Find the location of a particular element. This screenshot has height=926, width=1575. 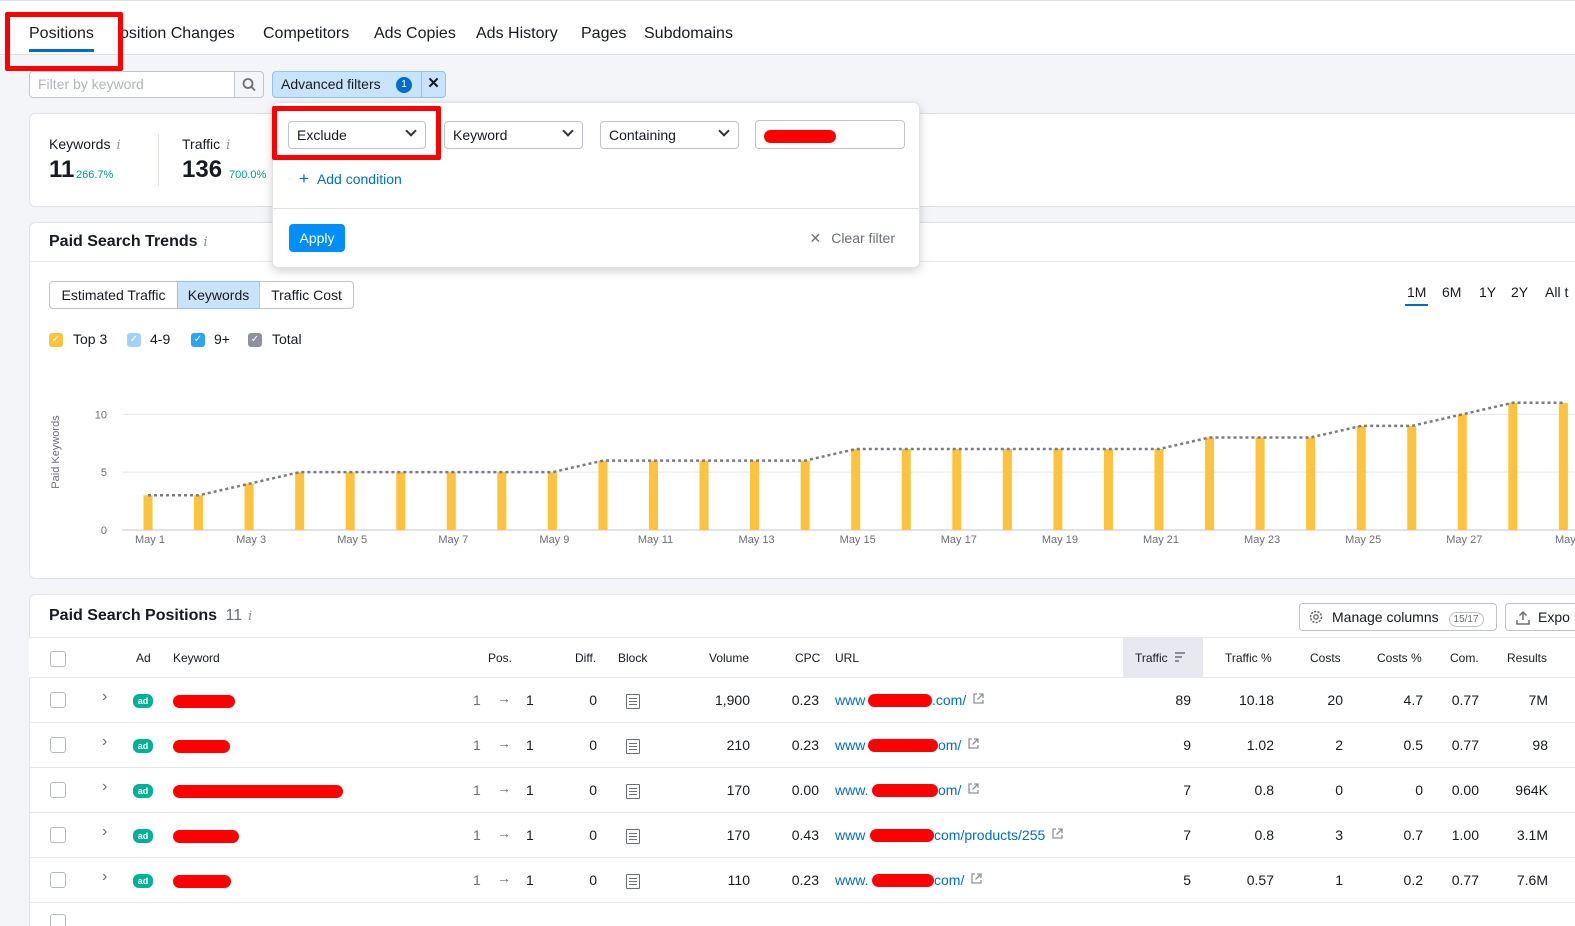

tab-subdomains: Subdomains is located at coordinates (688, 34).